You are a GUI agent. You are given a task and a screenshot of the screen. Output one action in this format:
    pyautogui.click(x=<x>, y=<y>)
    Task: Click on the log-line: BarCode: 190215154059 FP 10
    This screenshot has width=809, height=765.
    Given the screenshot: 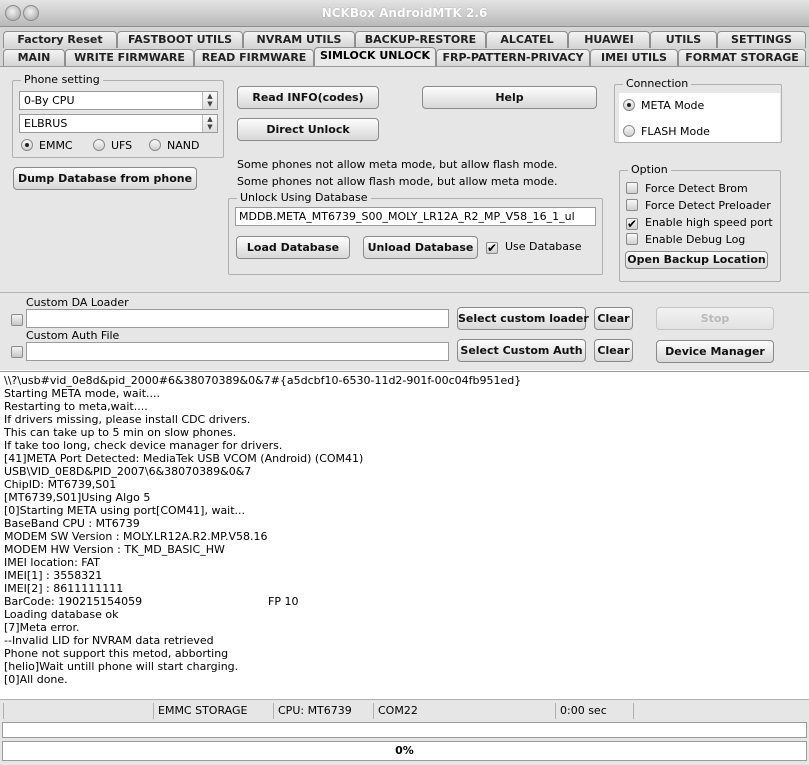 What is the action you would take?
    pyautogui.click(x=151, y=601)
    